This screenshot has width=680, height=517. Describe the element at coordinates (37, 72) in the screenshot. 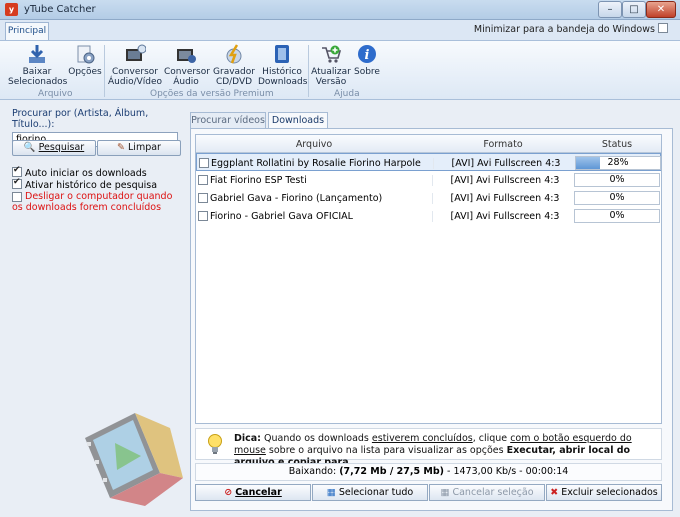

I see `download-selected-label-1: Baixar` at that location.